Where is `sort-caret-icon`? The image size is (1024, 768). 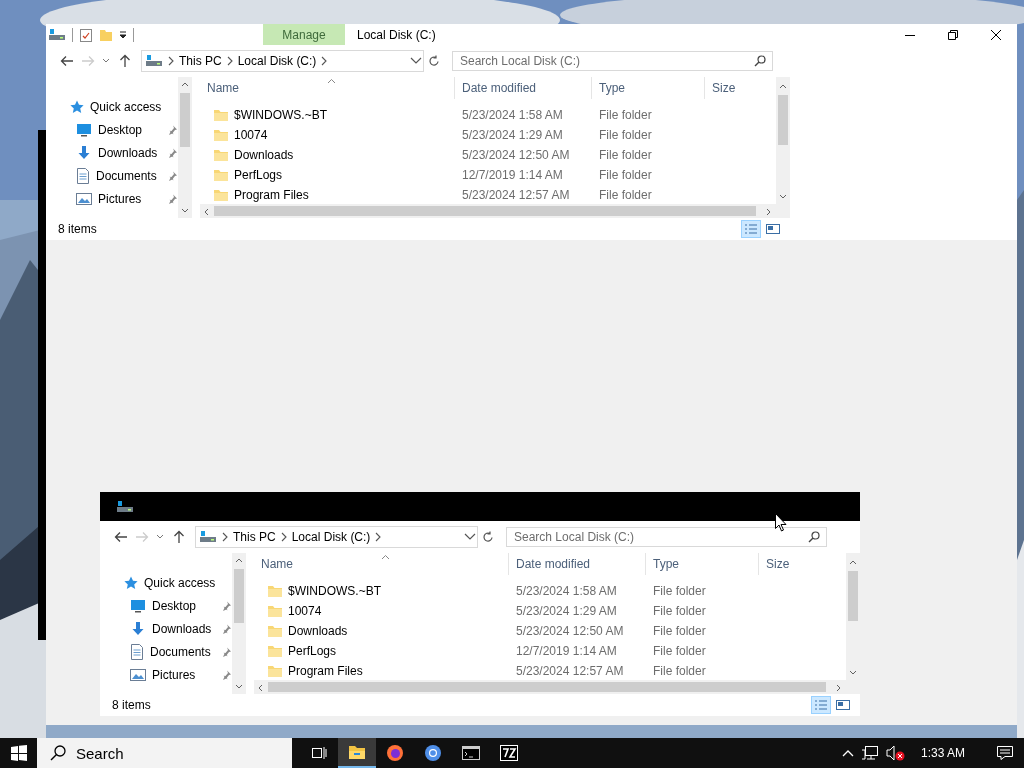
sort-caret-icon is located at coordinates (385, 557).